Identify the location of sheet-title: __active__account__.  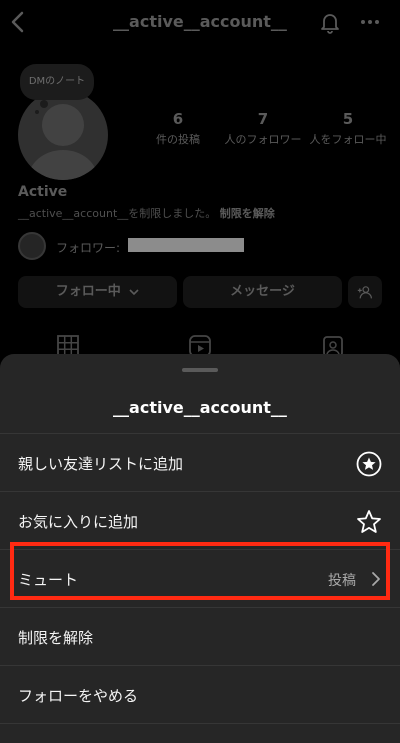
(200, 407).